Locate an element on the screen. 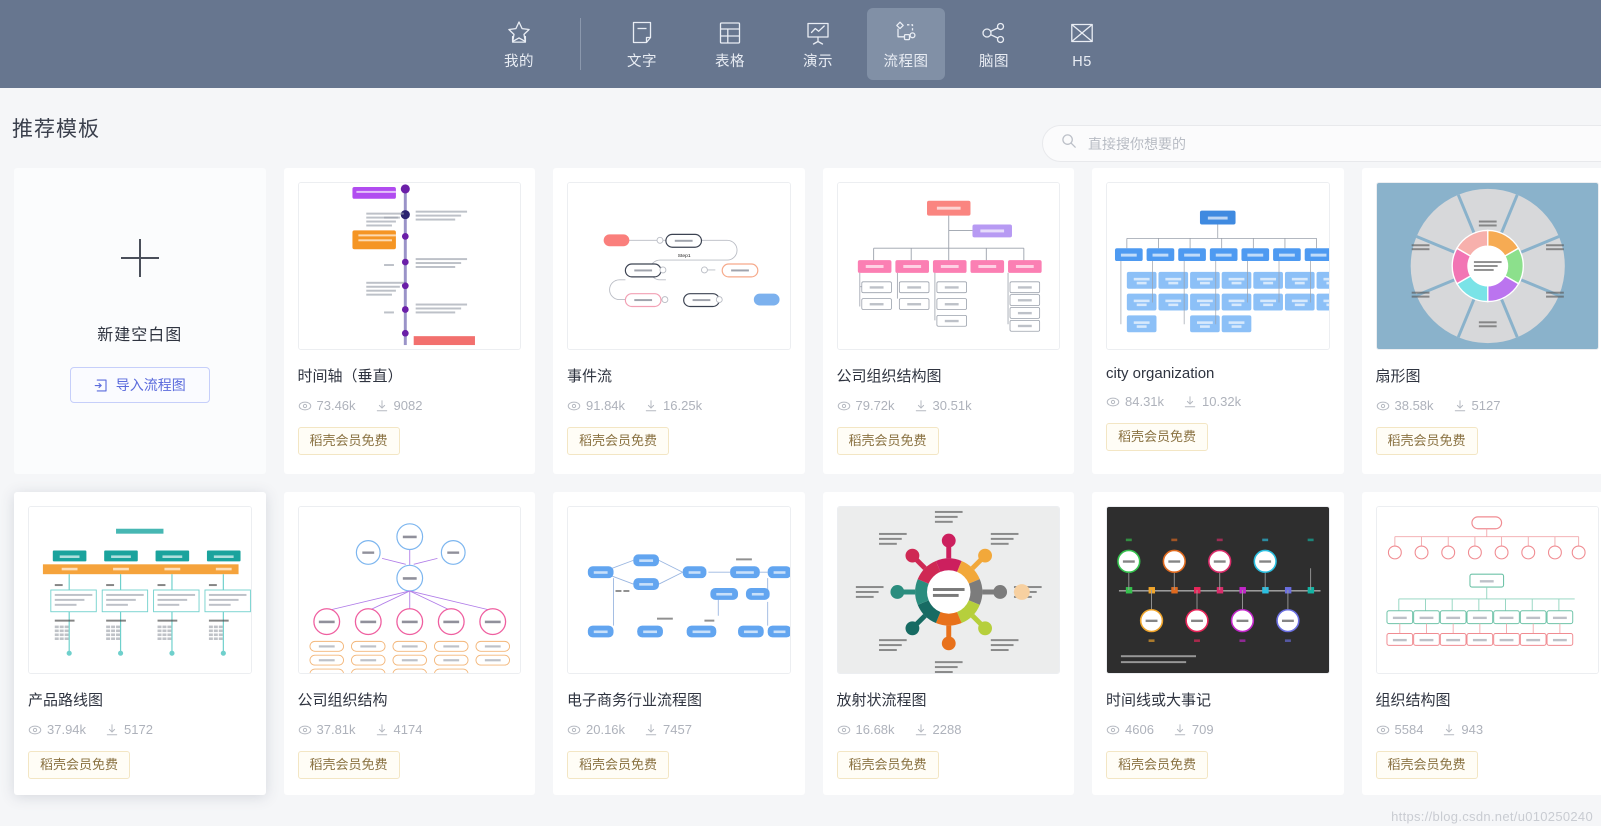 The width and height of the screenshot is (1601, 826). nav-item-4: 流程图 is located at coordinates (906, 44).